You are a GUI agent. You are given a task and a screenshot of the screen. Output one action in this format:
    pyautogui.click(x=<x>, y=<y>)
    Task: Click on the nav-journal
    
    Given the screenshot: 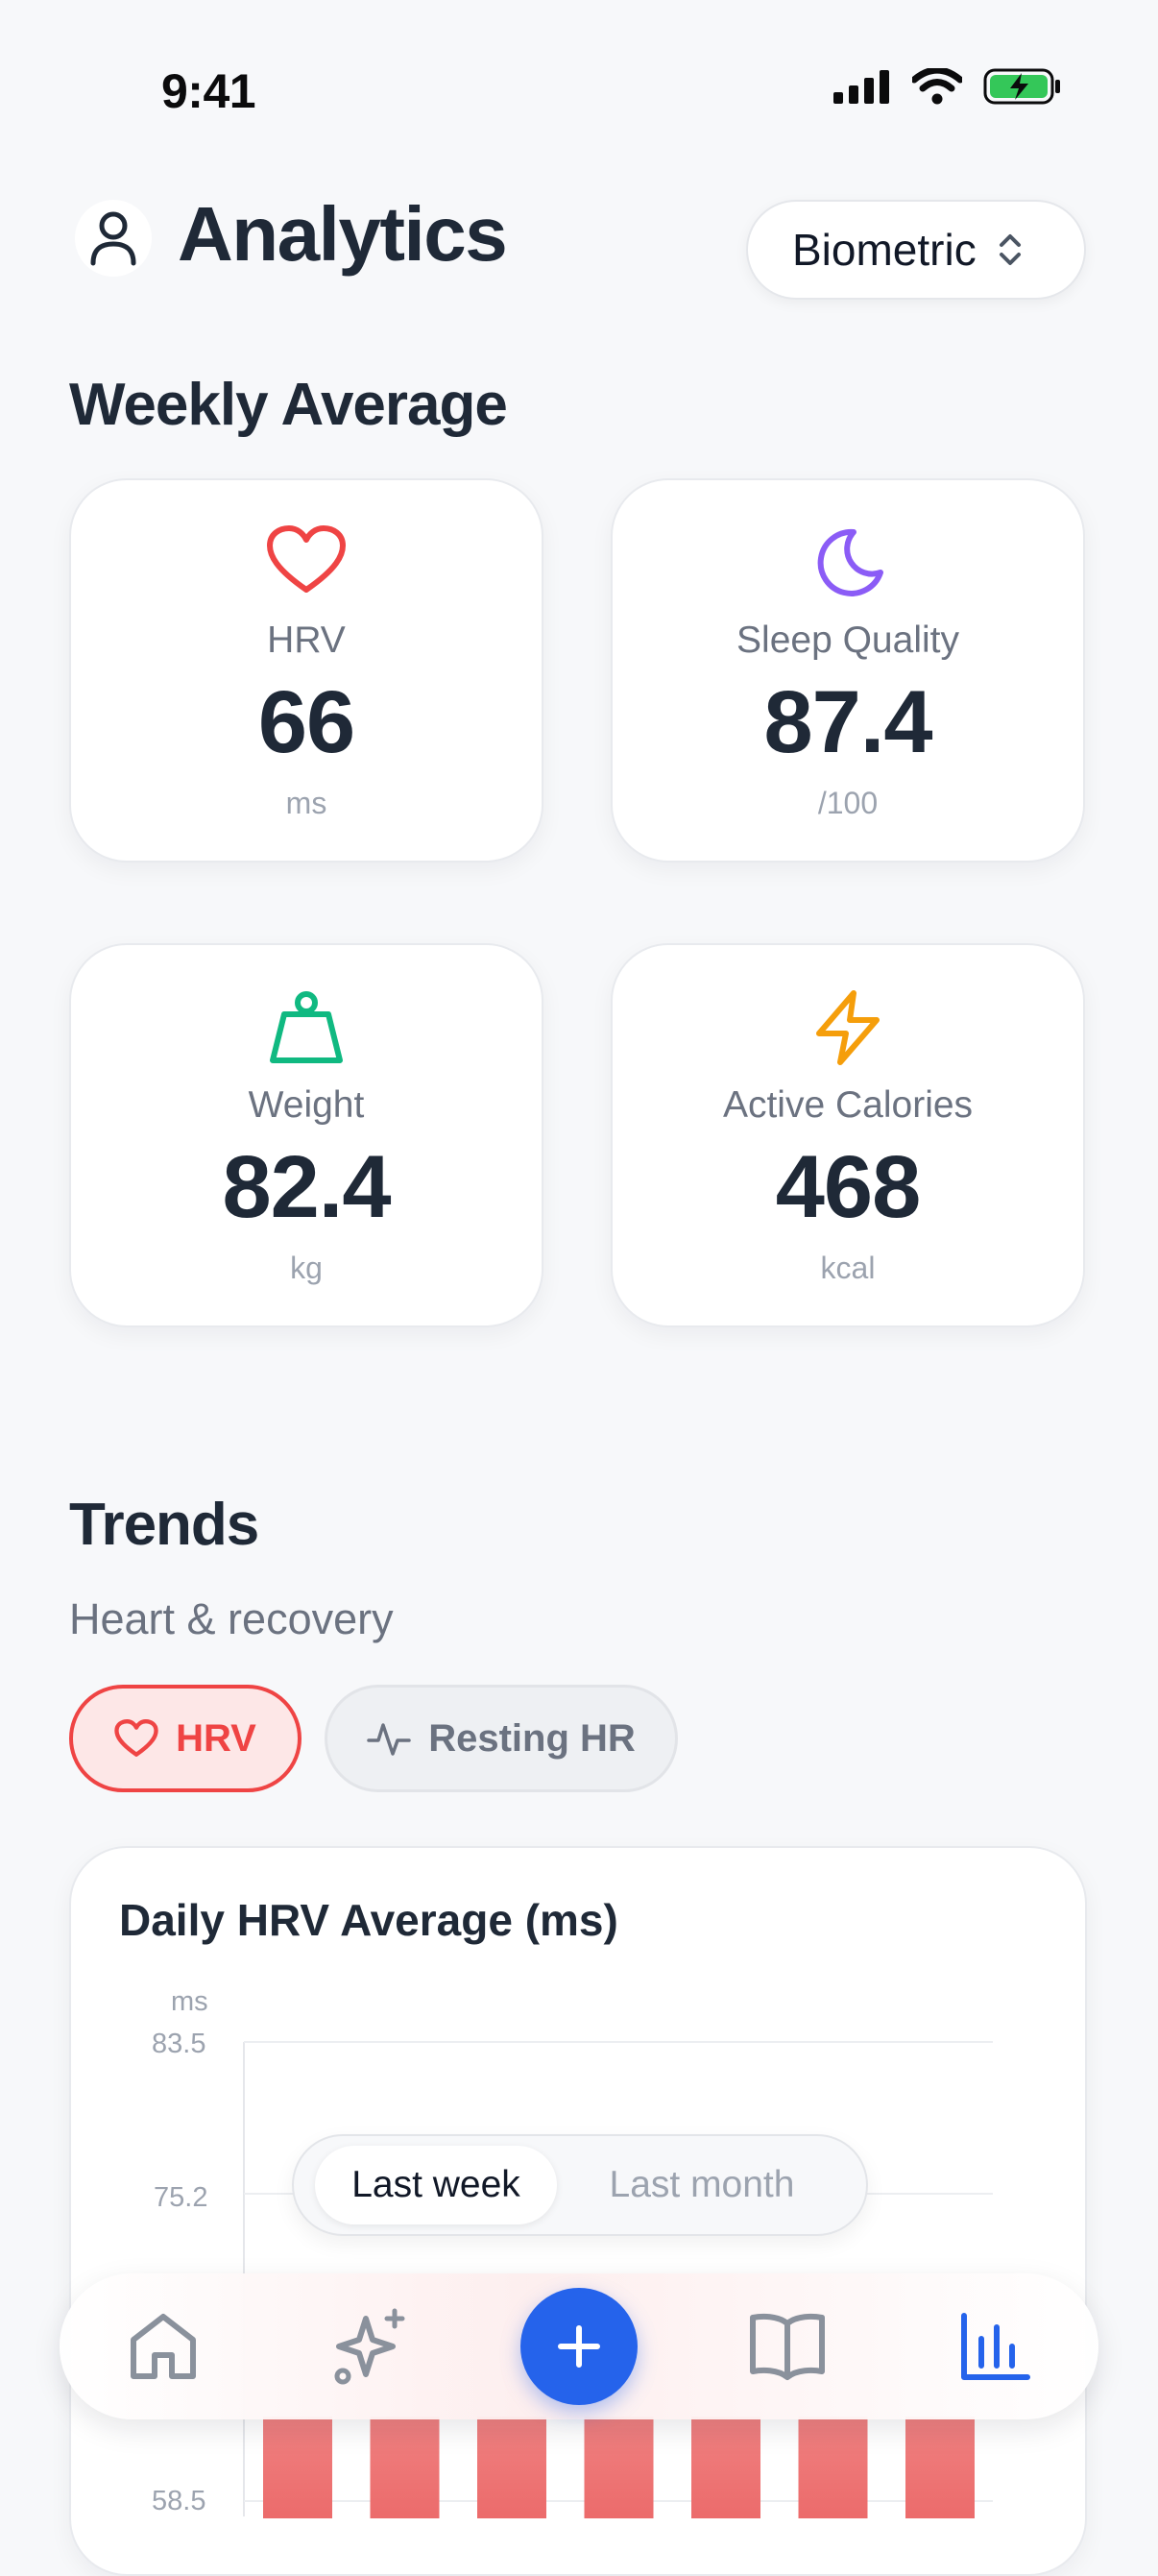 What is the action you would take?
    pyautogui.click(x=787, y=2346)
    